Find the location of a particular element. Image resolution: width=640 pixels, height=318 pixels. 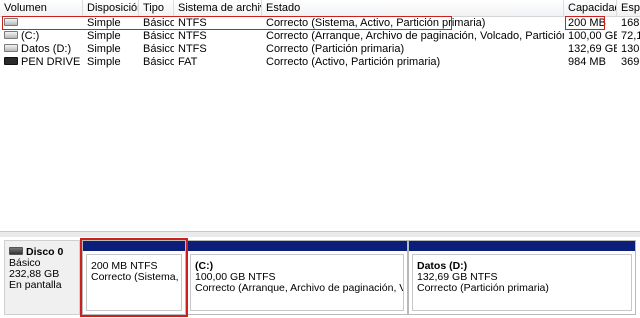

partition-body: 200 MB NTFS Correcto (Sistema, Act is located at coordinates (134, 282).